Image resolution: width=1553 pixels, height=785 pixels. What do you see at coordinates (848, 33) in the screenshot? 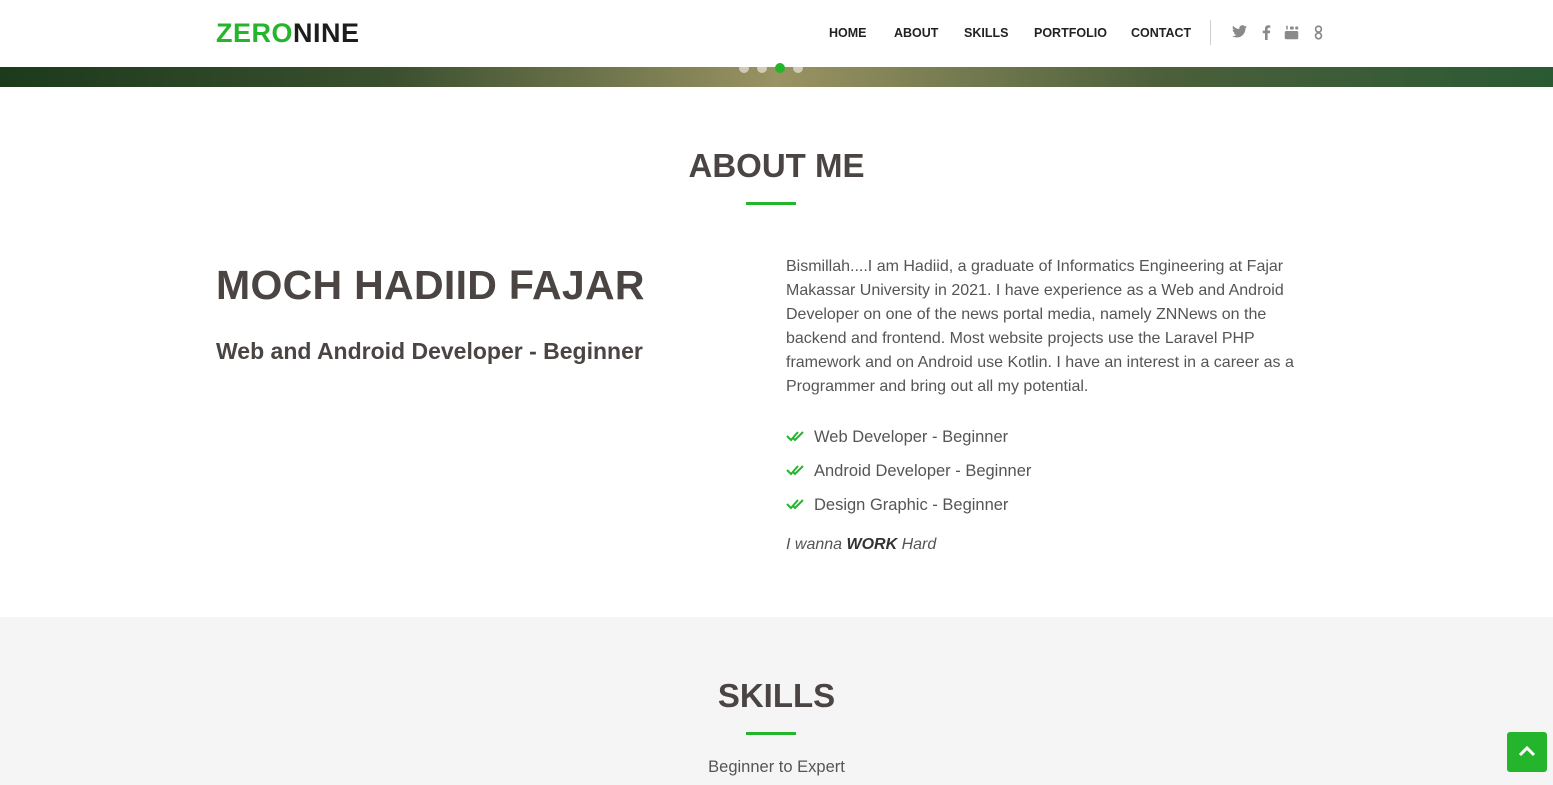
I see `nav-home: HOME` at bounding box center [848, 33].